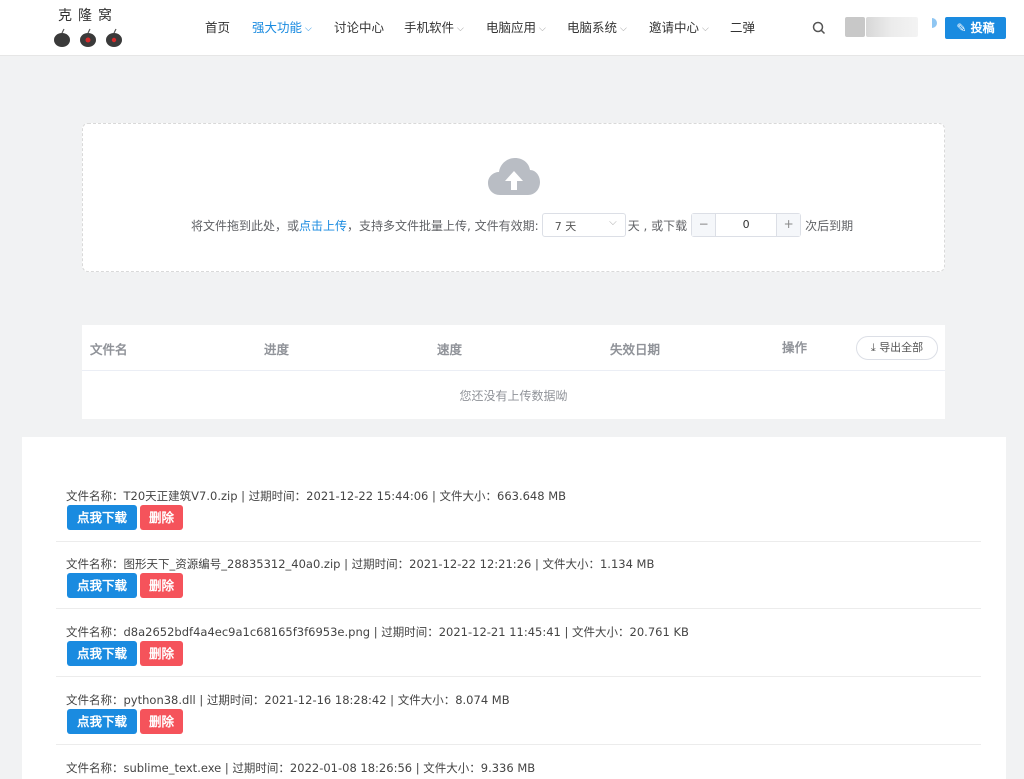 The width and height of the screenshot is (1024, 779). What do you see at coordinates (513, 396) in the screenshot?
I see `table-empty-text: 您还没有上传数据呦` at bounding box center [513, 396].